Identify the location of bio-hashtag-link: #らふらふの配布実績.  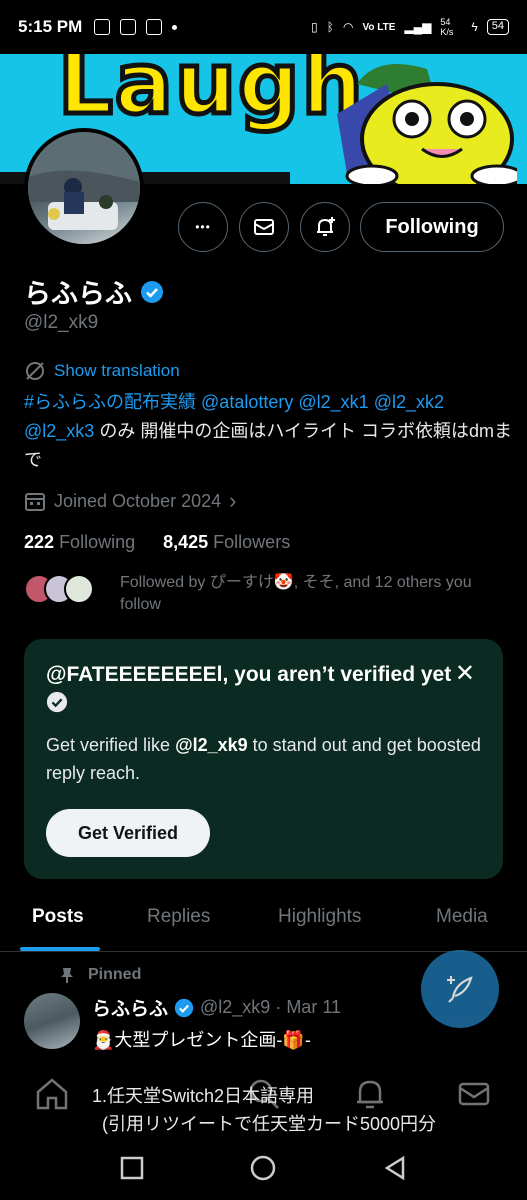
(110, 402).